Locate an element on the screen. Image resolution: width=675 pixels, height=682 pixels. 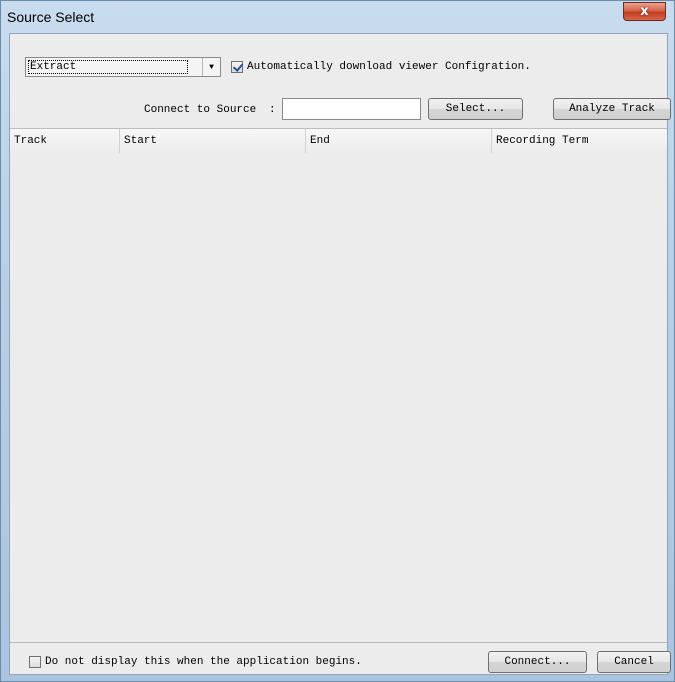
chevron-down-icon: ▼ is located at coordinates (211, 67).